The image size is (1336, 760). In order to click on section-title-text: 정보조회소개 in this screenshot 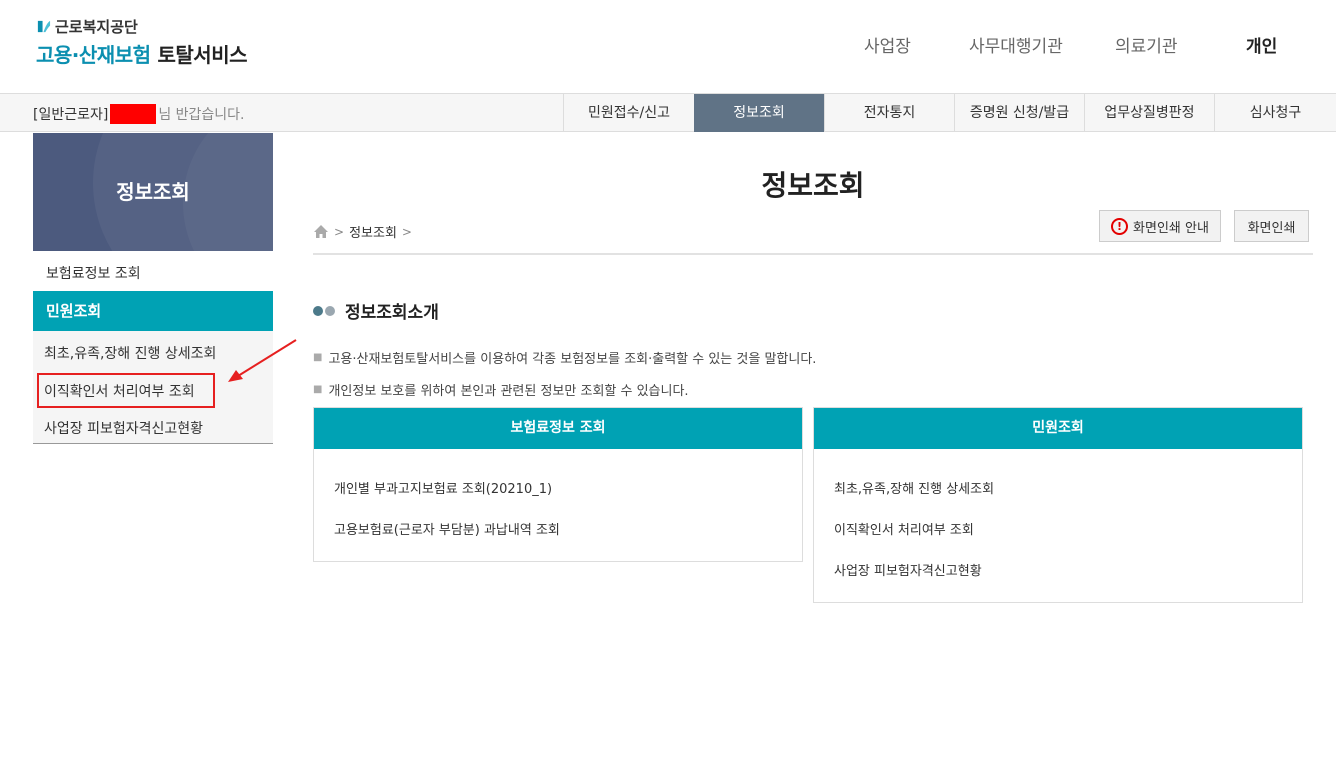, I will do `click(392, 313)`.